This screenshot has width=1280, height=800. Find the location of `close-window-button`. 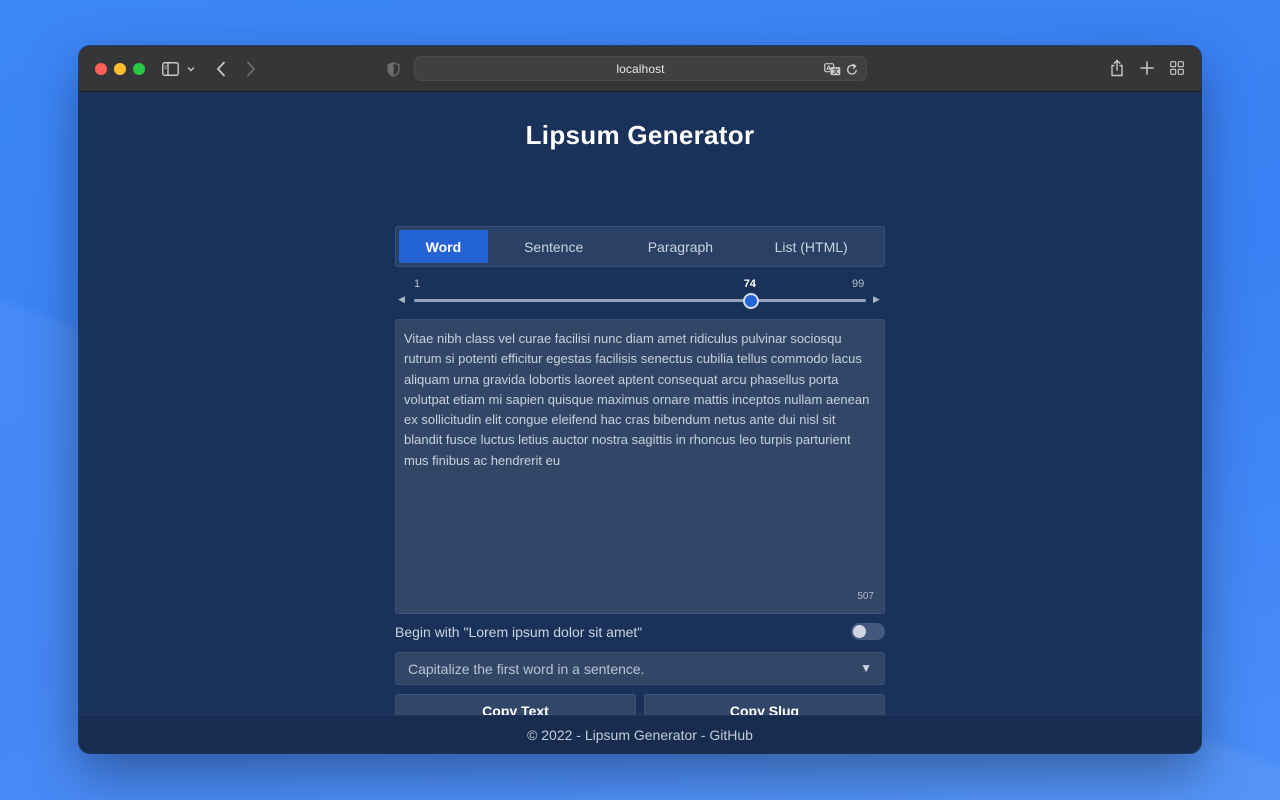

close-window-button is located at coordinates (101, 69).